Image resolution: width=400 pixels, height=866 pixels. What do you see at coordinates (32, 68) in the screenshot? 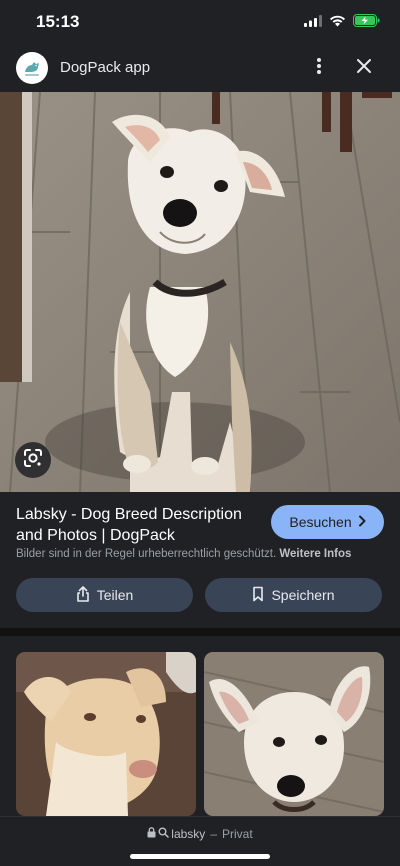
I see `dogpack-logo-icon` at bounding box center [32, 68].